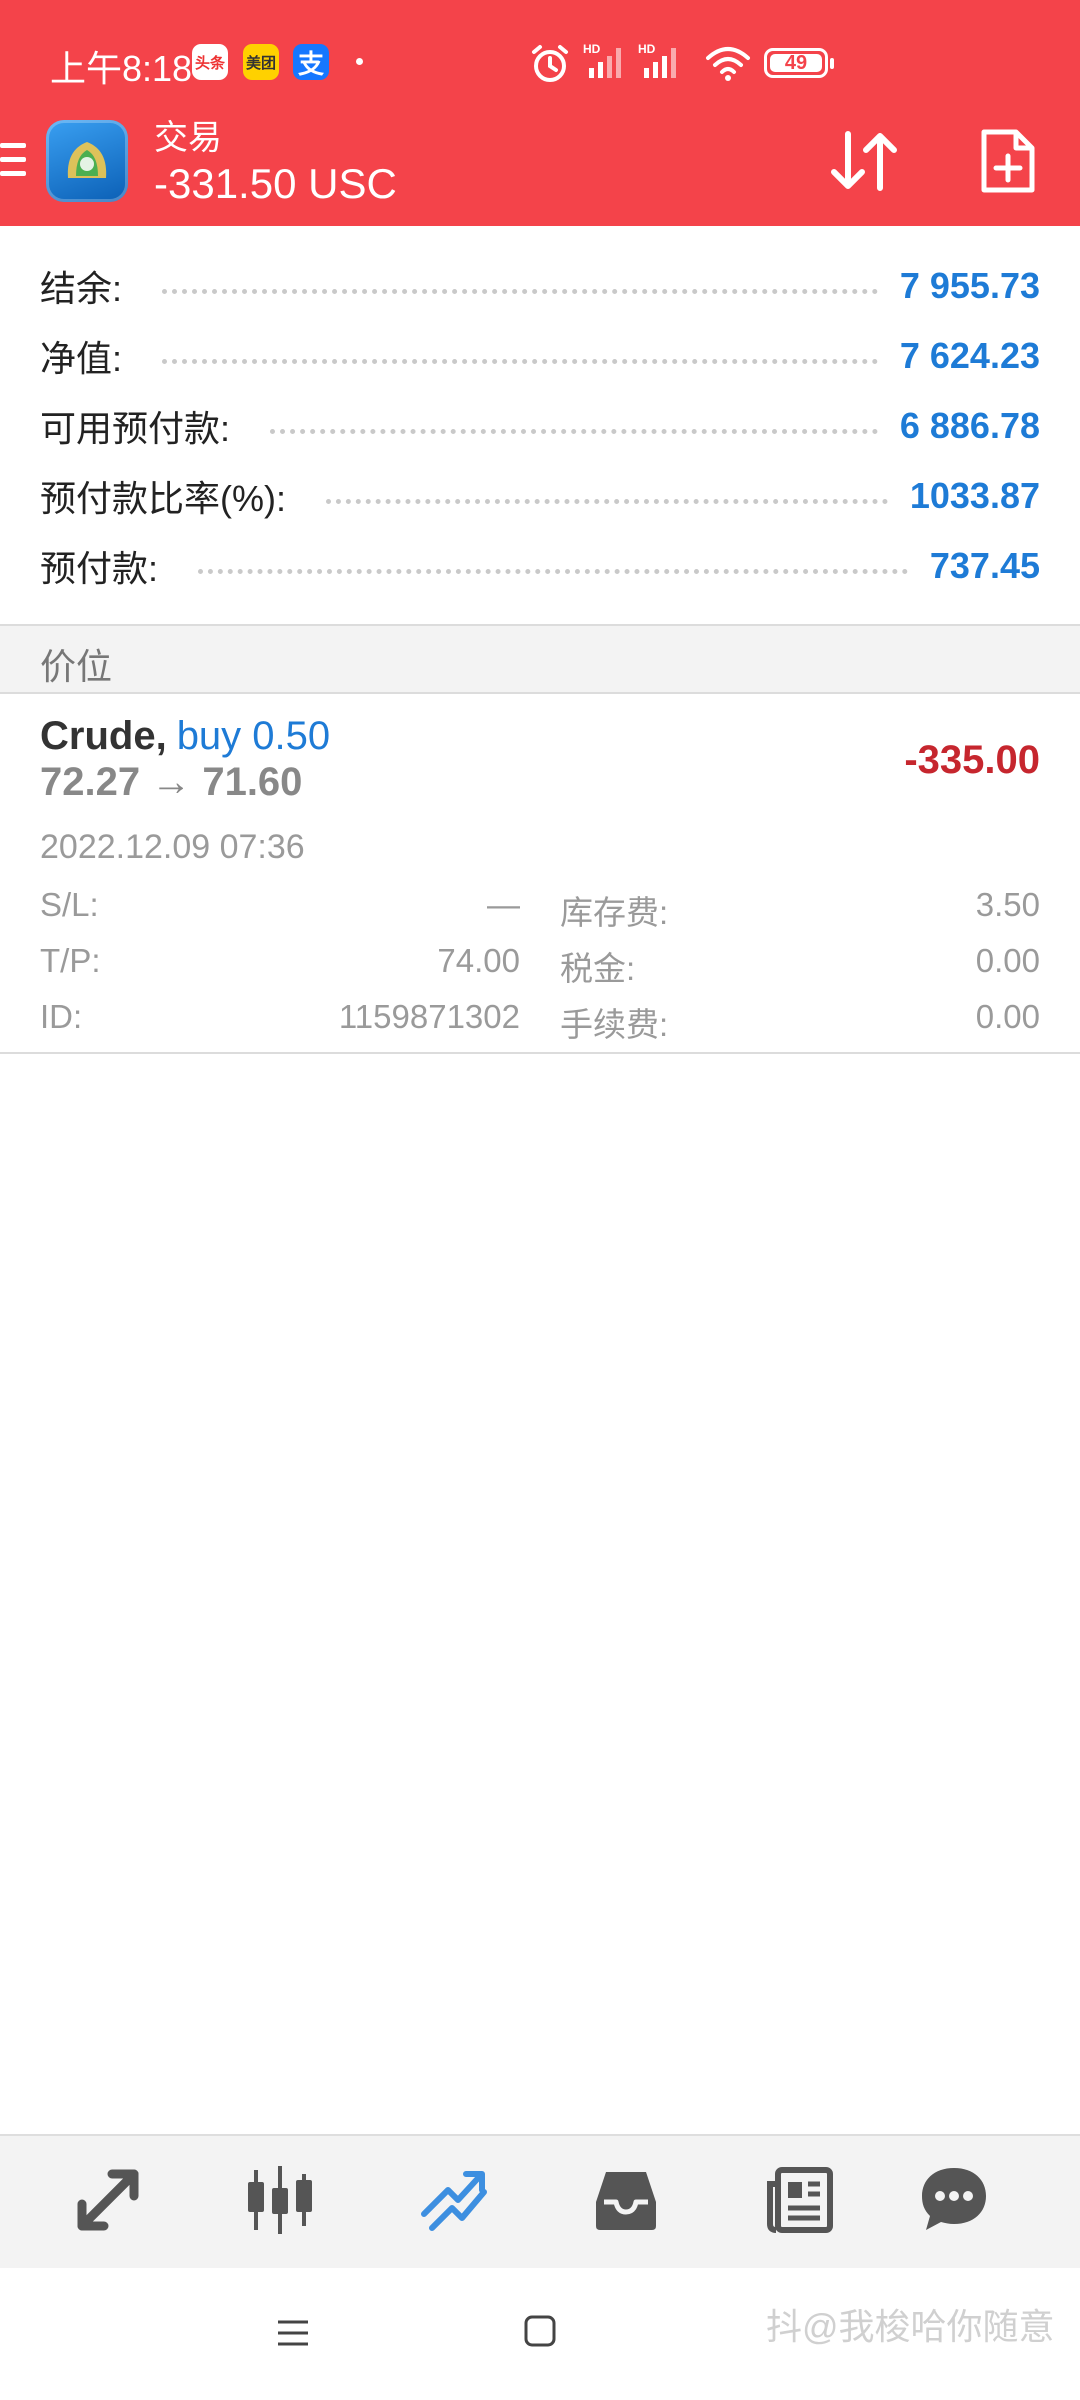 The height and width of the screenshot is (2400, 1080). I want to click on recent-apps-icon, so click(293, 2333).